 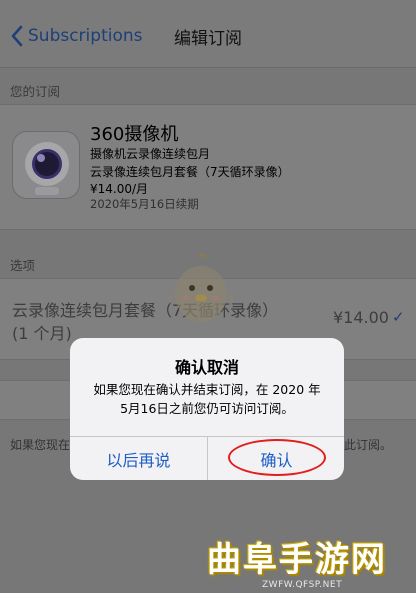 What do you see at coordinates (145, 310) in the screenshot?
I see `option-title: 云录像连续包月套餐（7天循环录像）` at bounding box center [145, 310].